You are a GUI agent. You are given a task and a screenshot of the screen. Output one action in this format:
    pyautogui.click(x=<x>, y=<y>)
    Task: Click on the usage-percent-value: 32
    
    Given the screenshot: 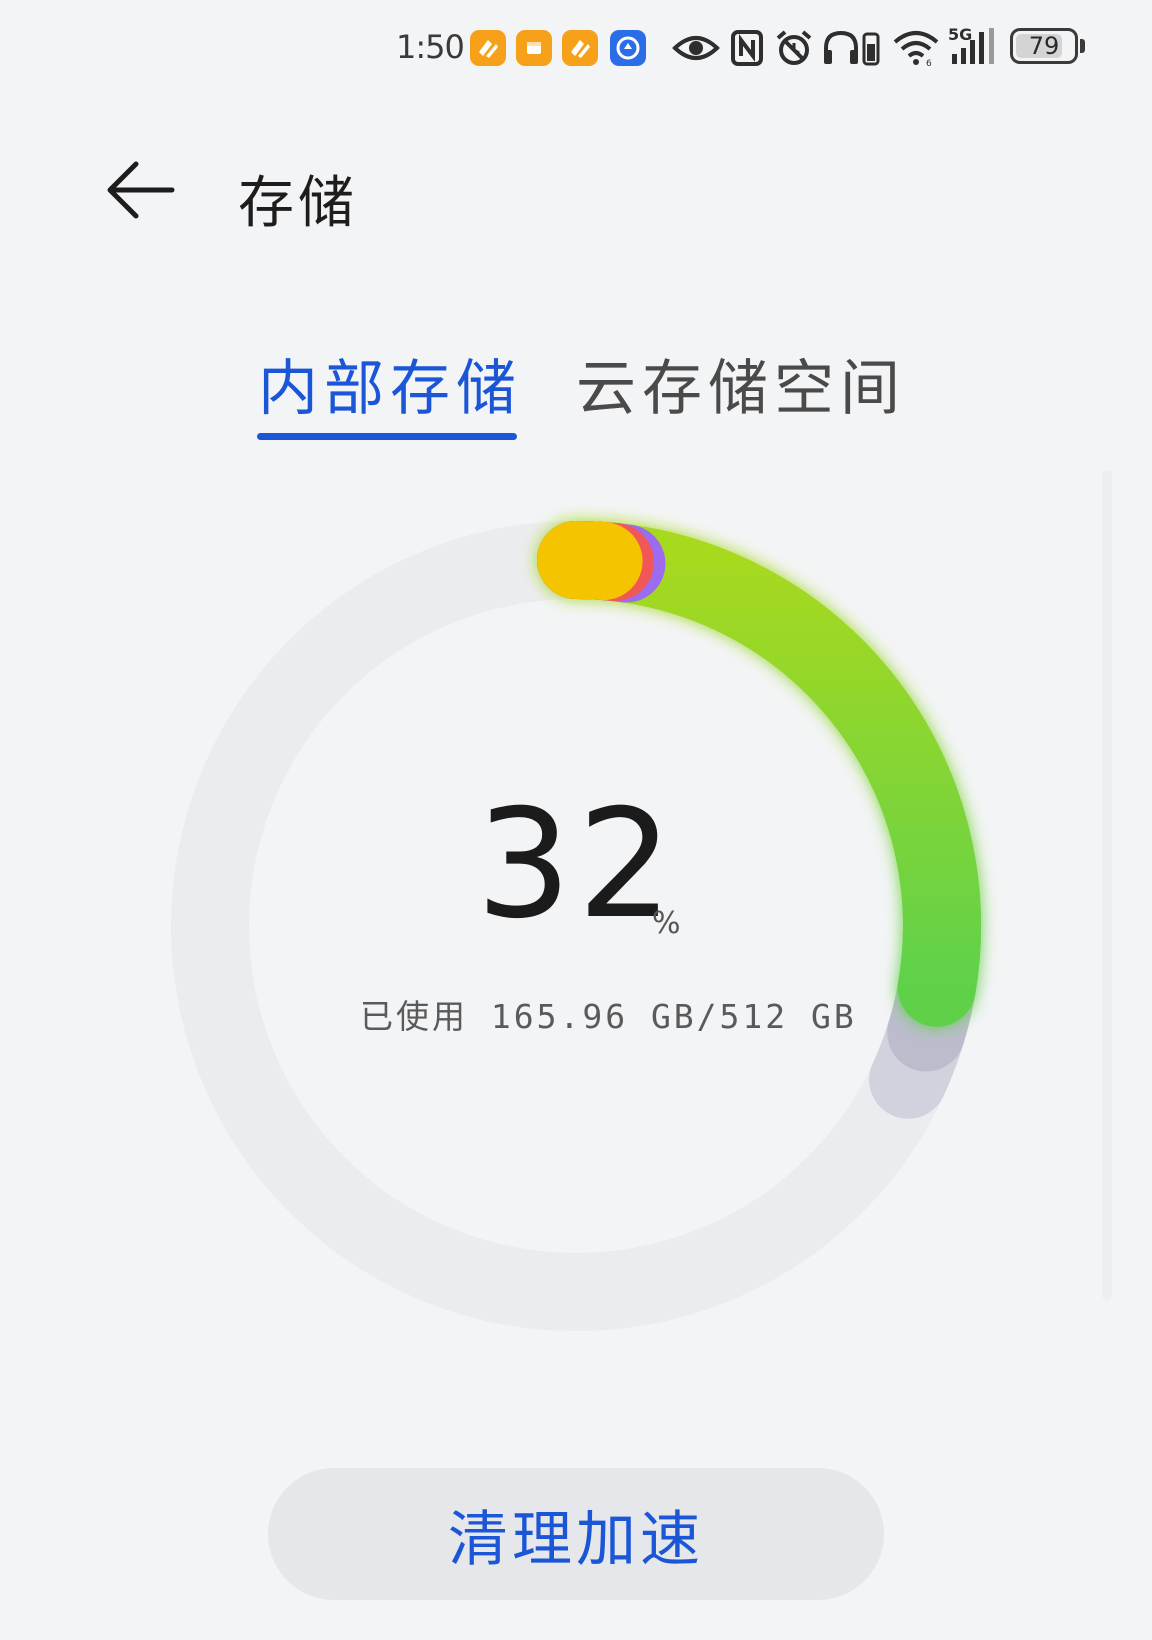 What is the action you would take?
    pyautogui.click(x=577, y=865)
    